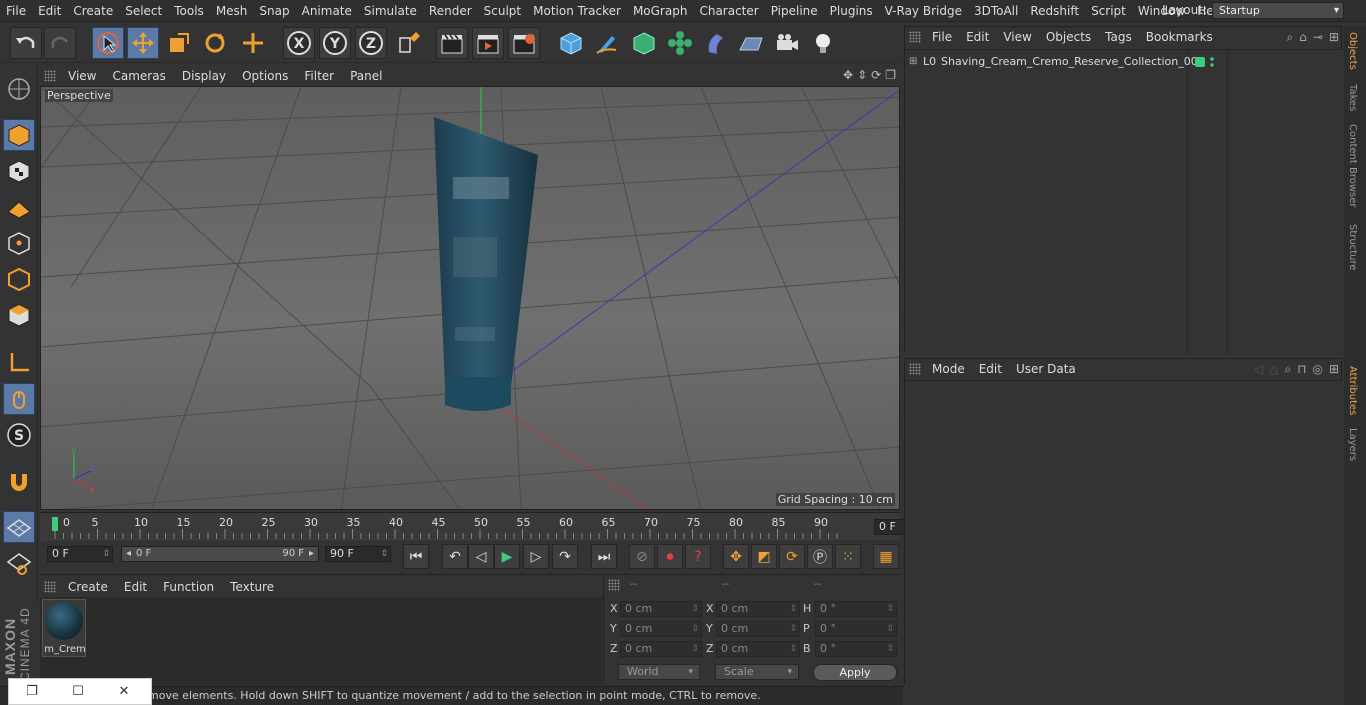 The width and height of the screenshot is (1366, 705). What do you see at coordinates (1352, 51) in the screenshot?
I see `tab-objects: Objects` at bounding box center [1352, 51].